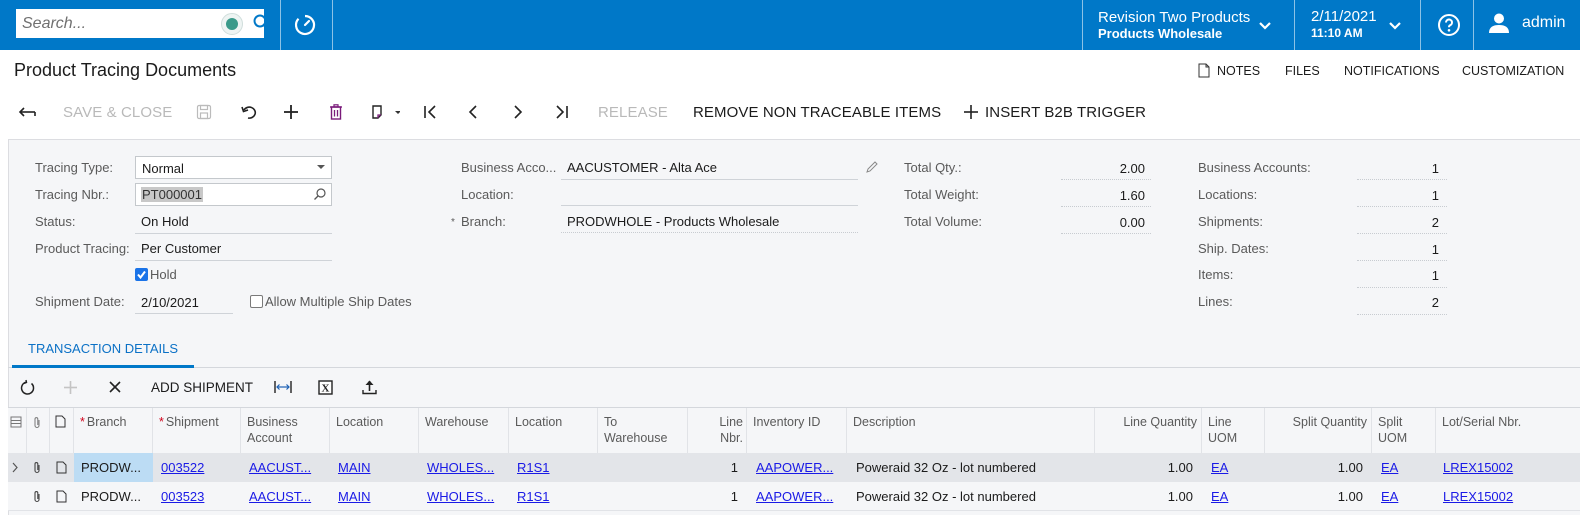  Describe the element at coordinates (256, 301) in the screenshot. I see `allow-multiple-ship-dates-checkbox` at that location.